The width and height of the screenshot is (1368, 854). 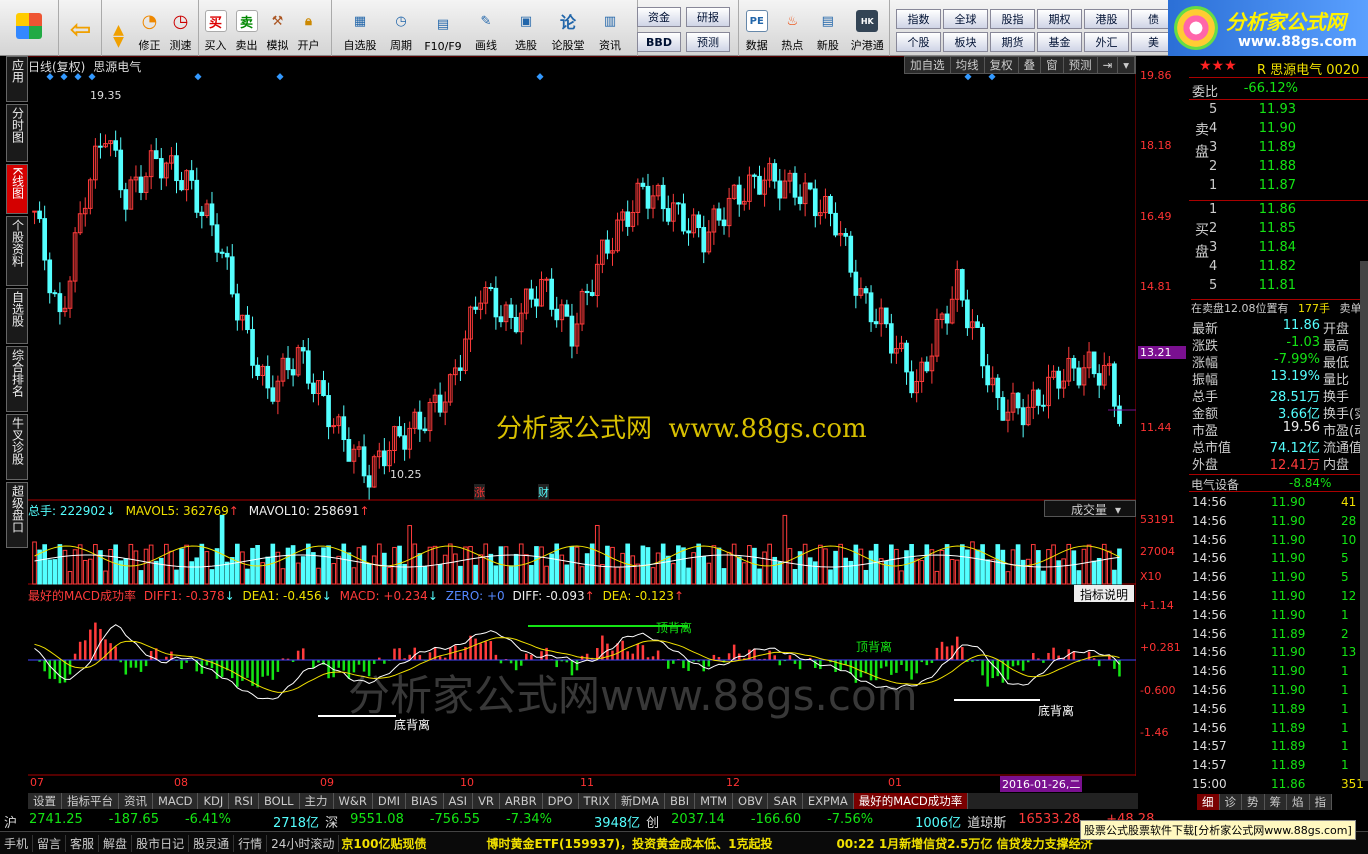 What do you see at coordinates (708, 17) in the screenshot?
I see `research-button: 研报` at bounding box center [708, 17].